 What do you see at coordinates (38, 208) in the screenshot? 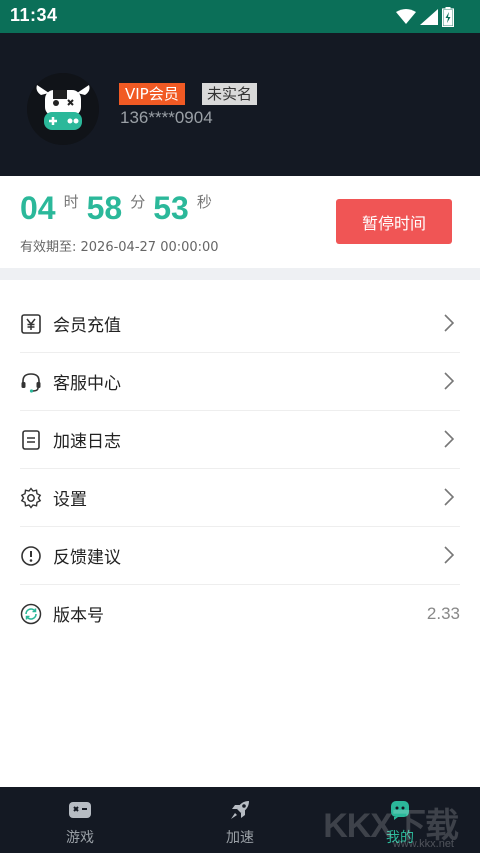
I see `timer-hours: 04` at bounding box center [38, 208].